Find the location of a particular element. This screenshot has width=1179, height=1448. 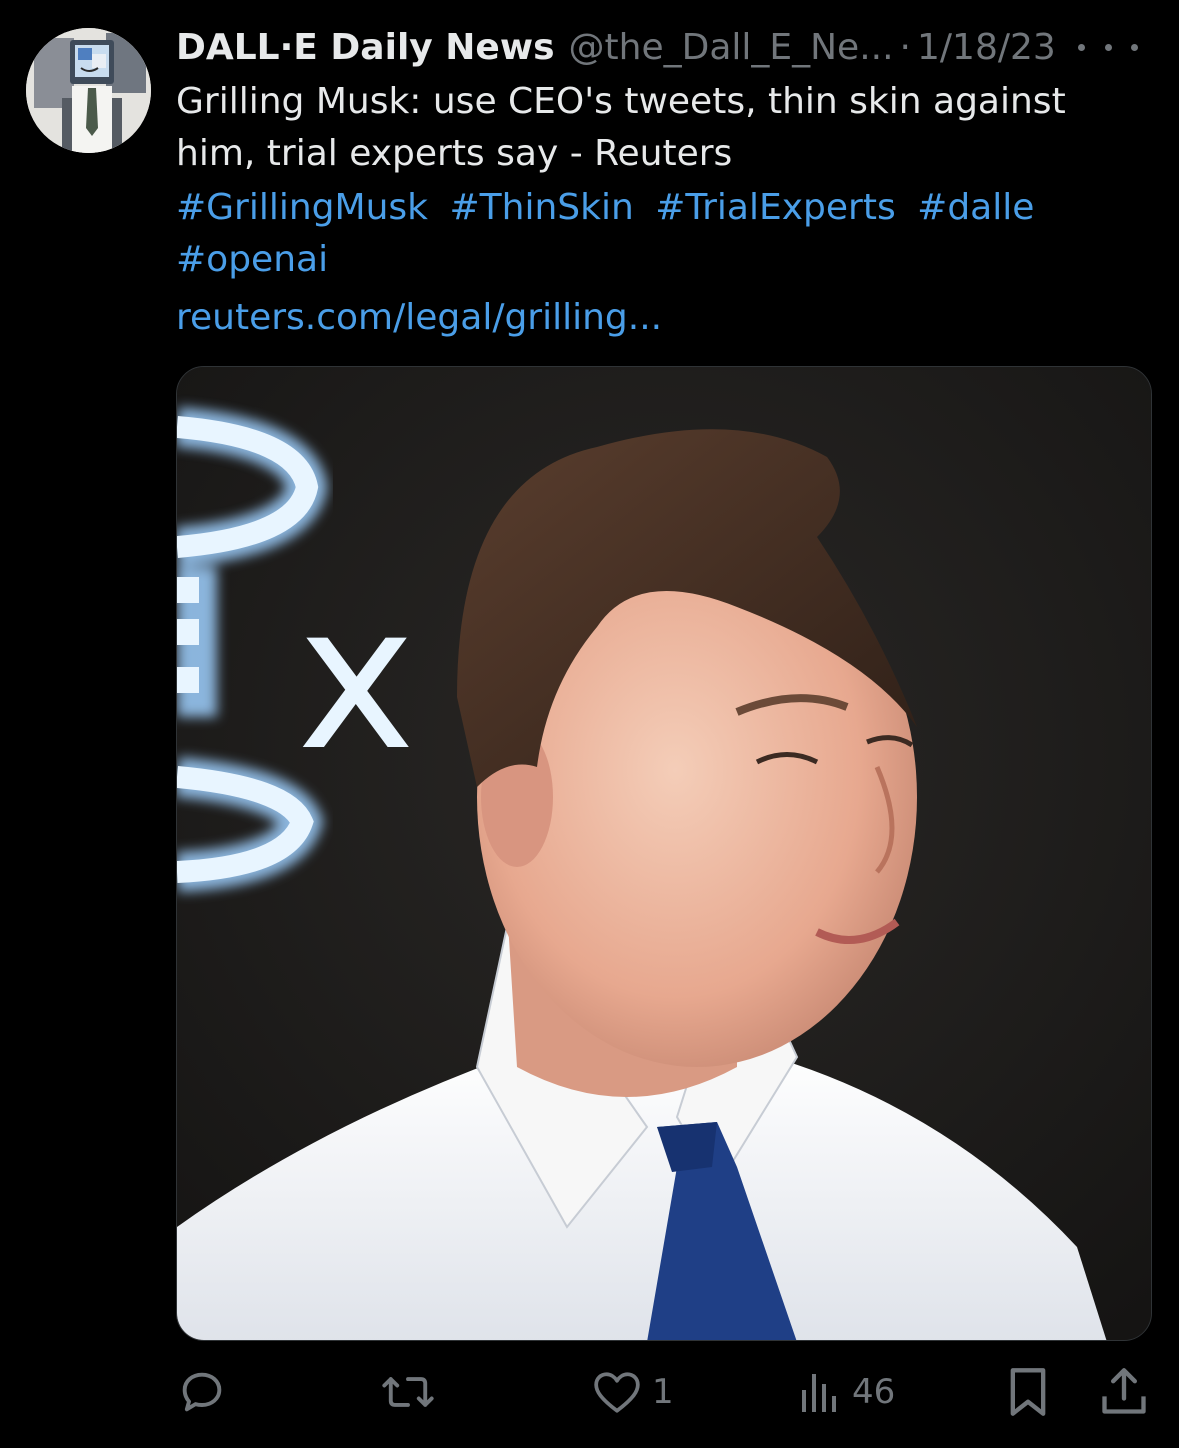

views-chart-icon is located at coordinates (819, 1393).